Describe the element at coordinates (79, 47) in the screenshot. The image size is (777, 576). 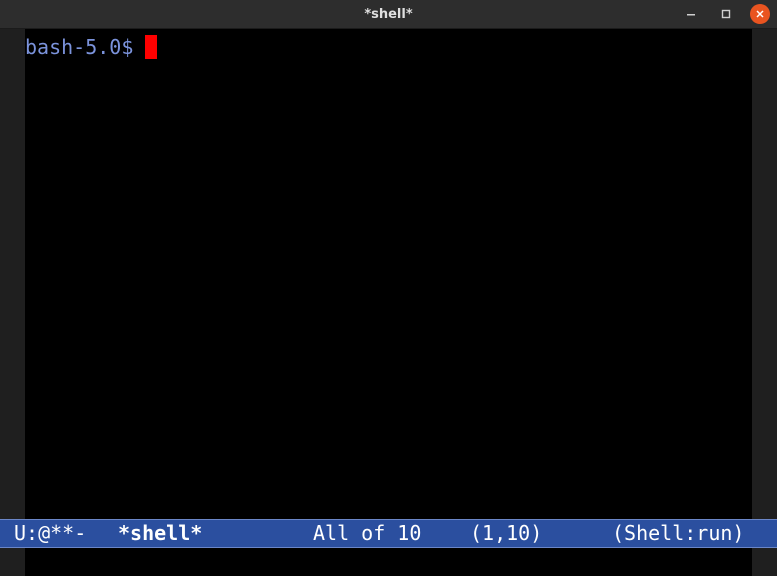
I see `shell-prompt: bash-5.0$` at that location.